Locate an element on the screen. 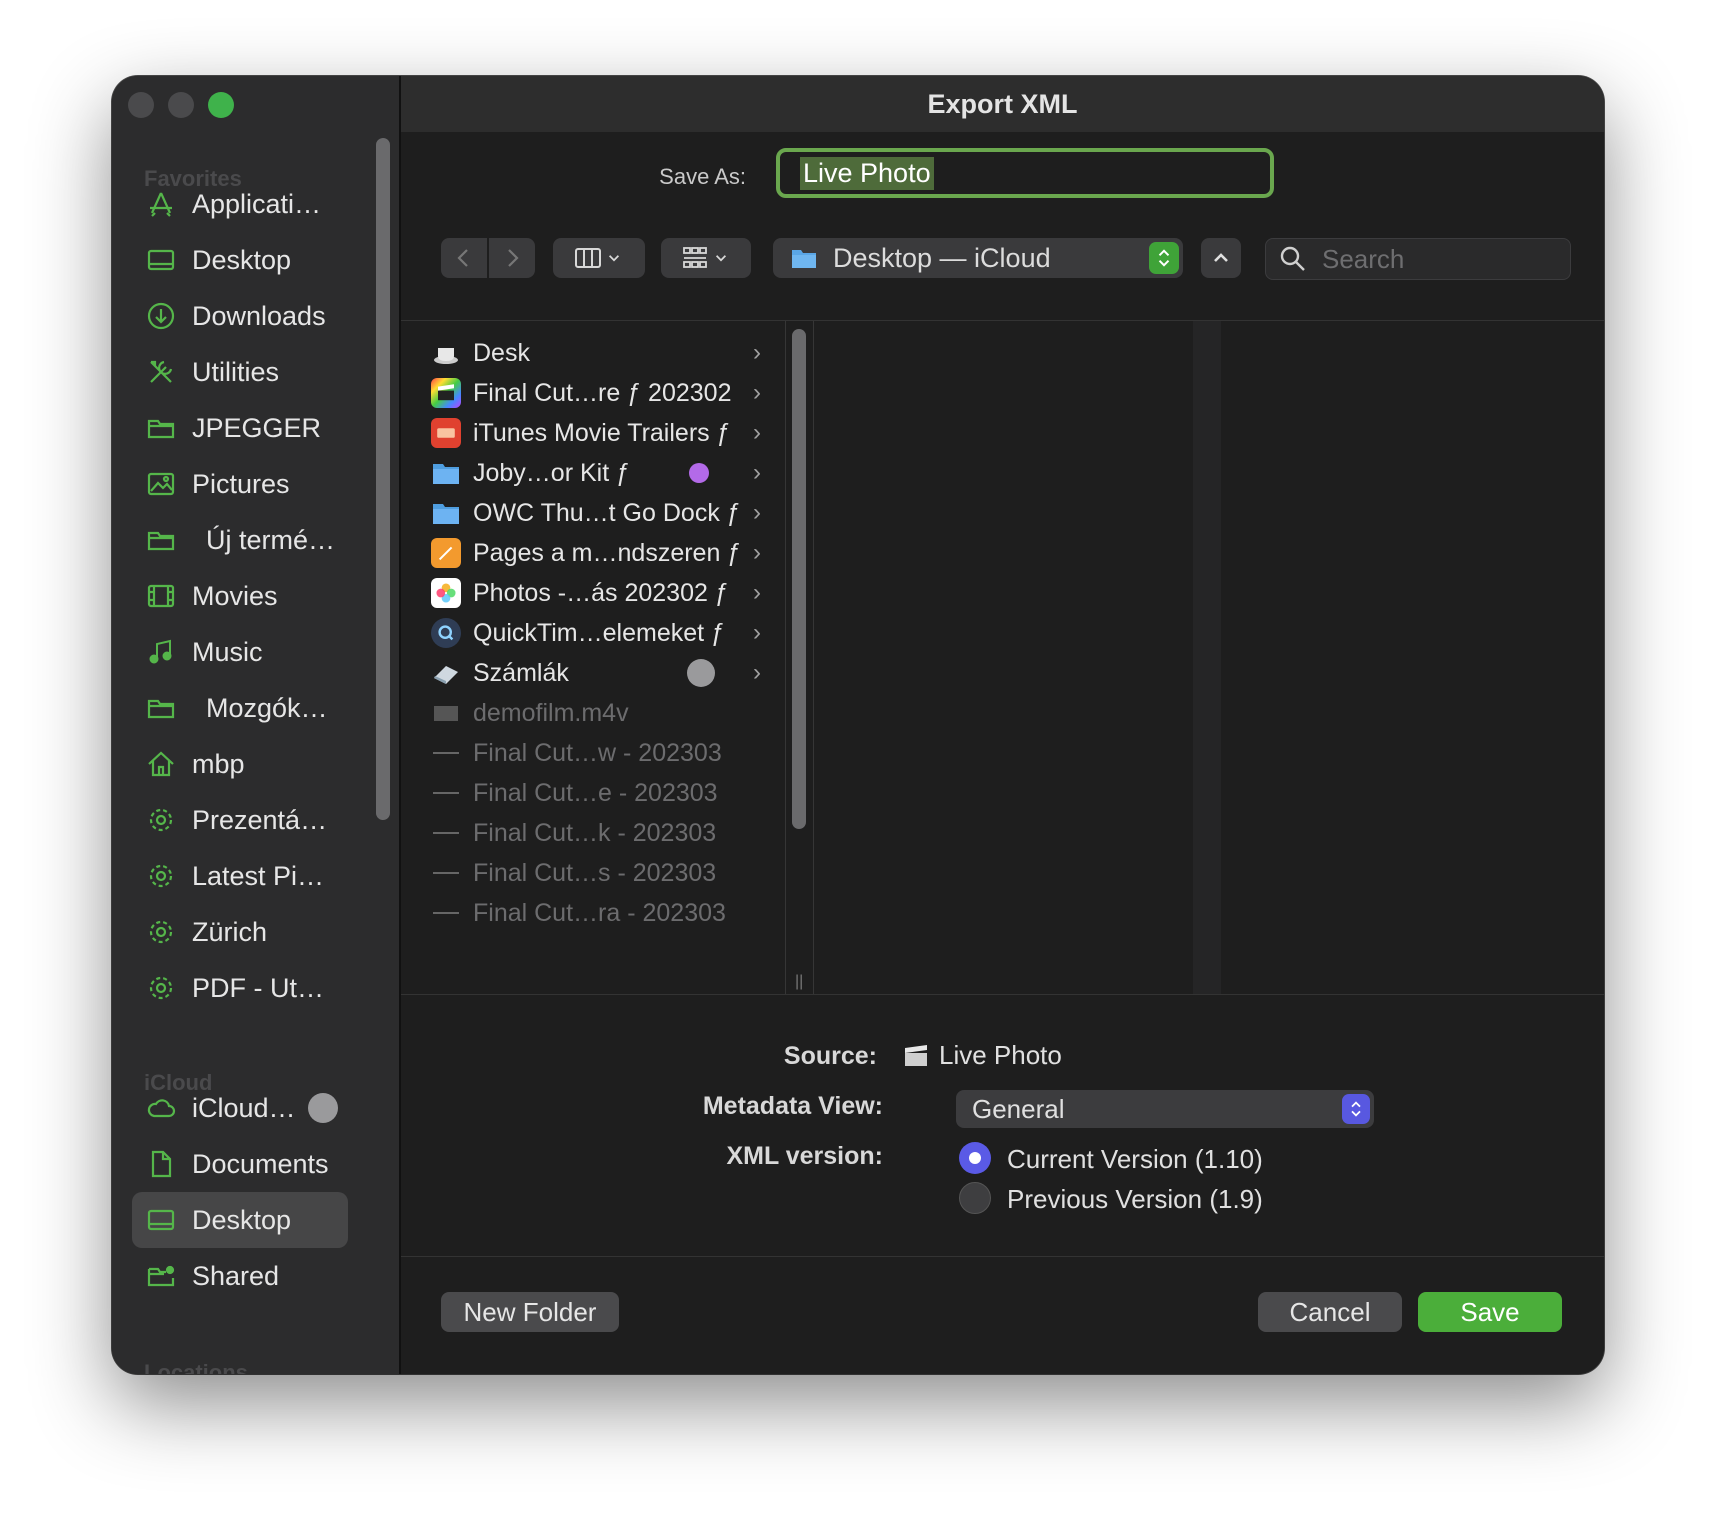 Image resolution: width=1714 pixels, height=1522 pixels. file-row-final-cut: Final Cut…re ƒ 202302 › is located at coordinates (596, 393).